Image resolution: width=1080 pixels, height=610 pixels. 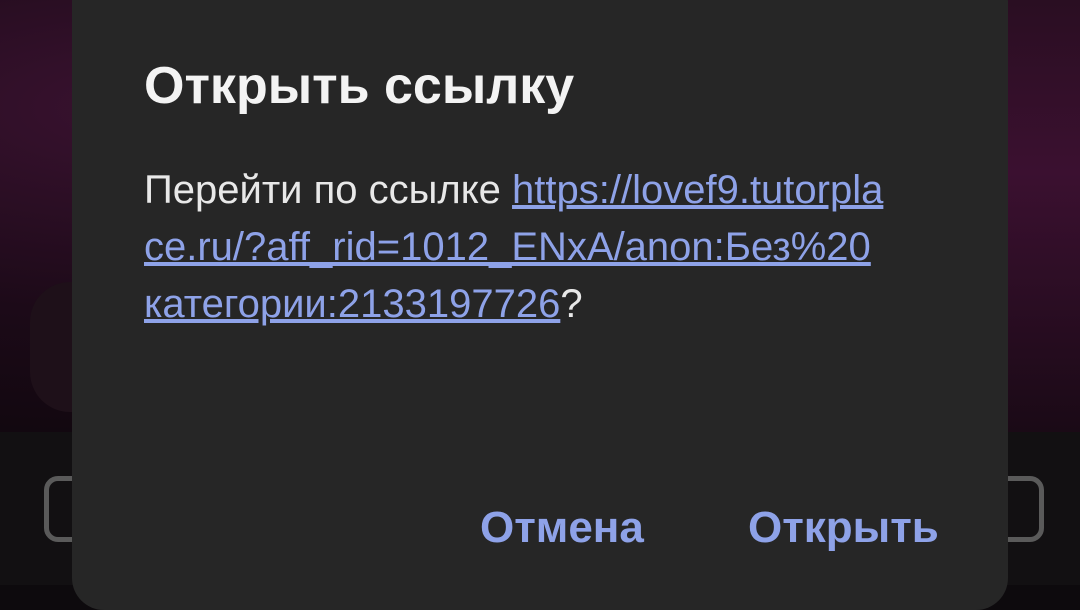 What do you see at coordinates (1044, 216) in the screenshot?
I see `background-hero-edge` at bounding box center [1044, 216].